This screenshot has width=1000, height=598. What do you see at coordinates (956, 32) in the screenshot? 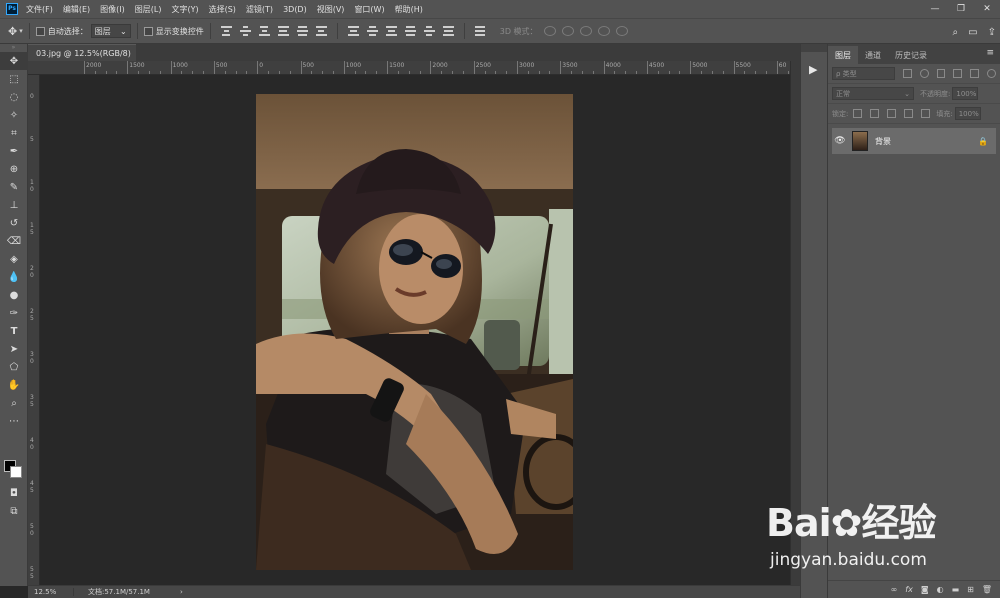
I see `search-icon: ⌕` at bounding box center [956, 32].